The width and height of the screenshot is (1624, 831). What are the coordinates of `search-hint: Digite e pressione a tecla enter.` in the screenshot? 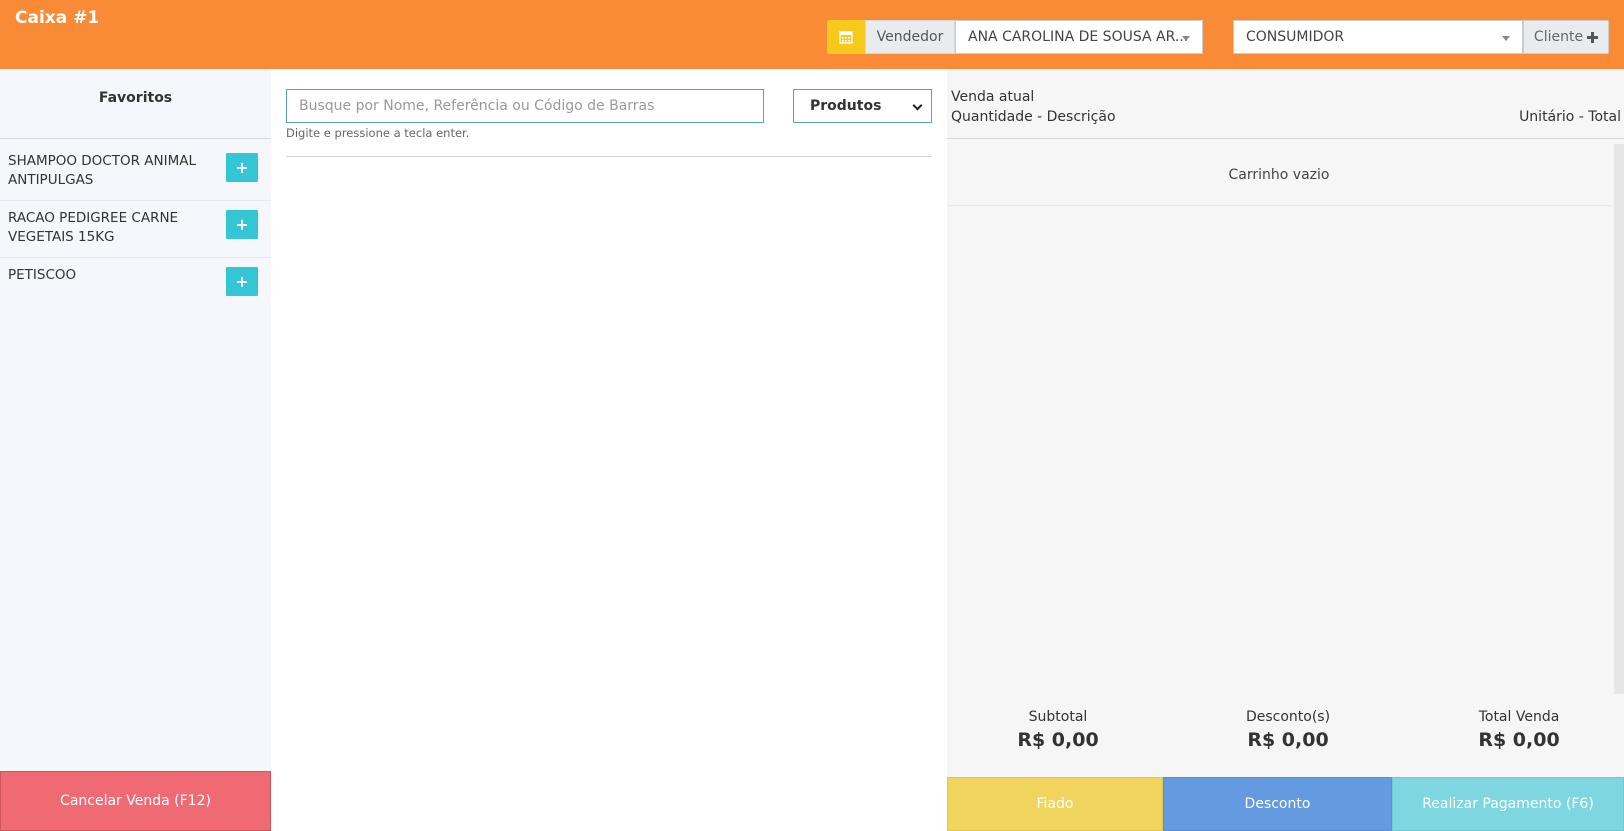 It's located at (378, 133).